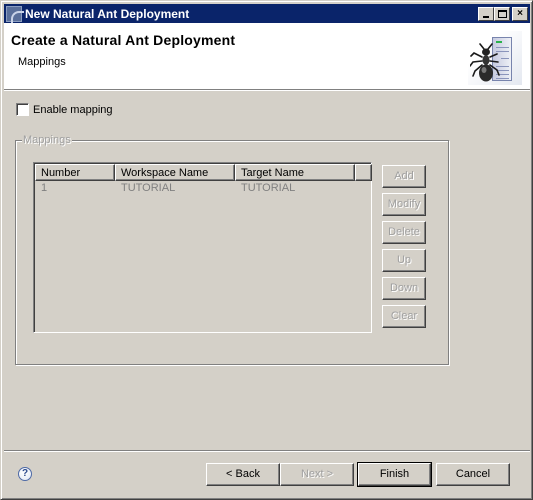 The image size is (533, 500). I want to click on clear-button: Clear, so click(404, 316).